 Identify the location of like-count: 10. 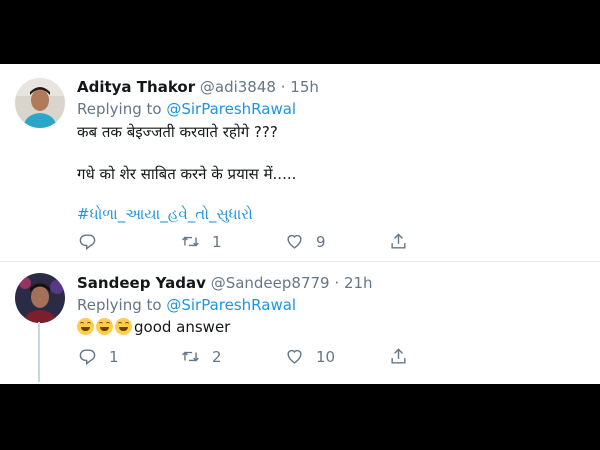
(326, 356).